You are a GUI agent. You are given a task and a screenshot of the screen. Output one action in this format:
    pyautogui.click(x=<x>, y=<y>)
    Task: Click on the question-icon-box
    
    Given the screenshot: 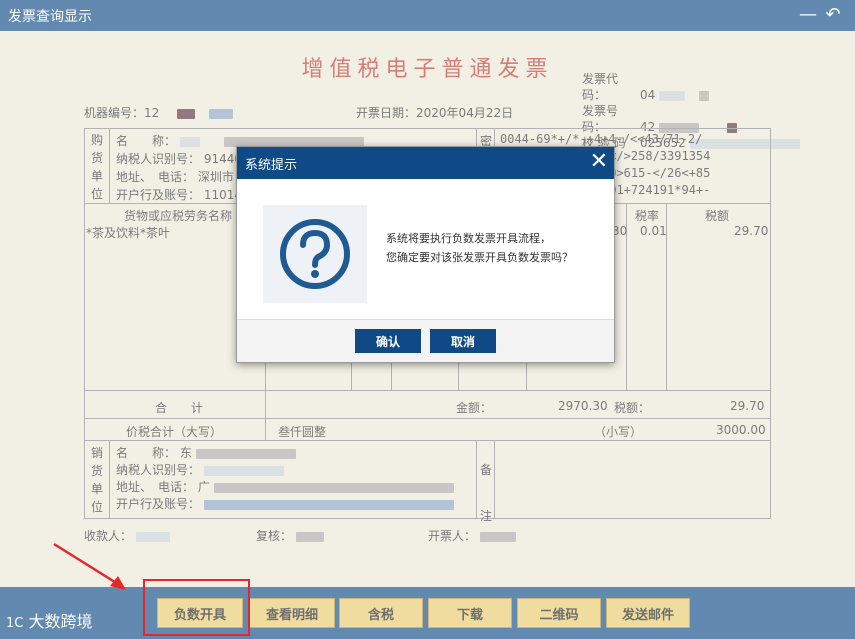 What is the action you would take?
    pyautogui.click(x=315, y=254)
    